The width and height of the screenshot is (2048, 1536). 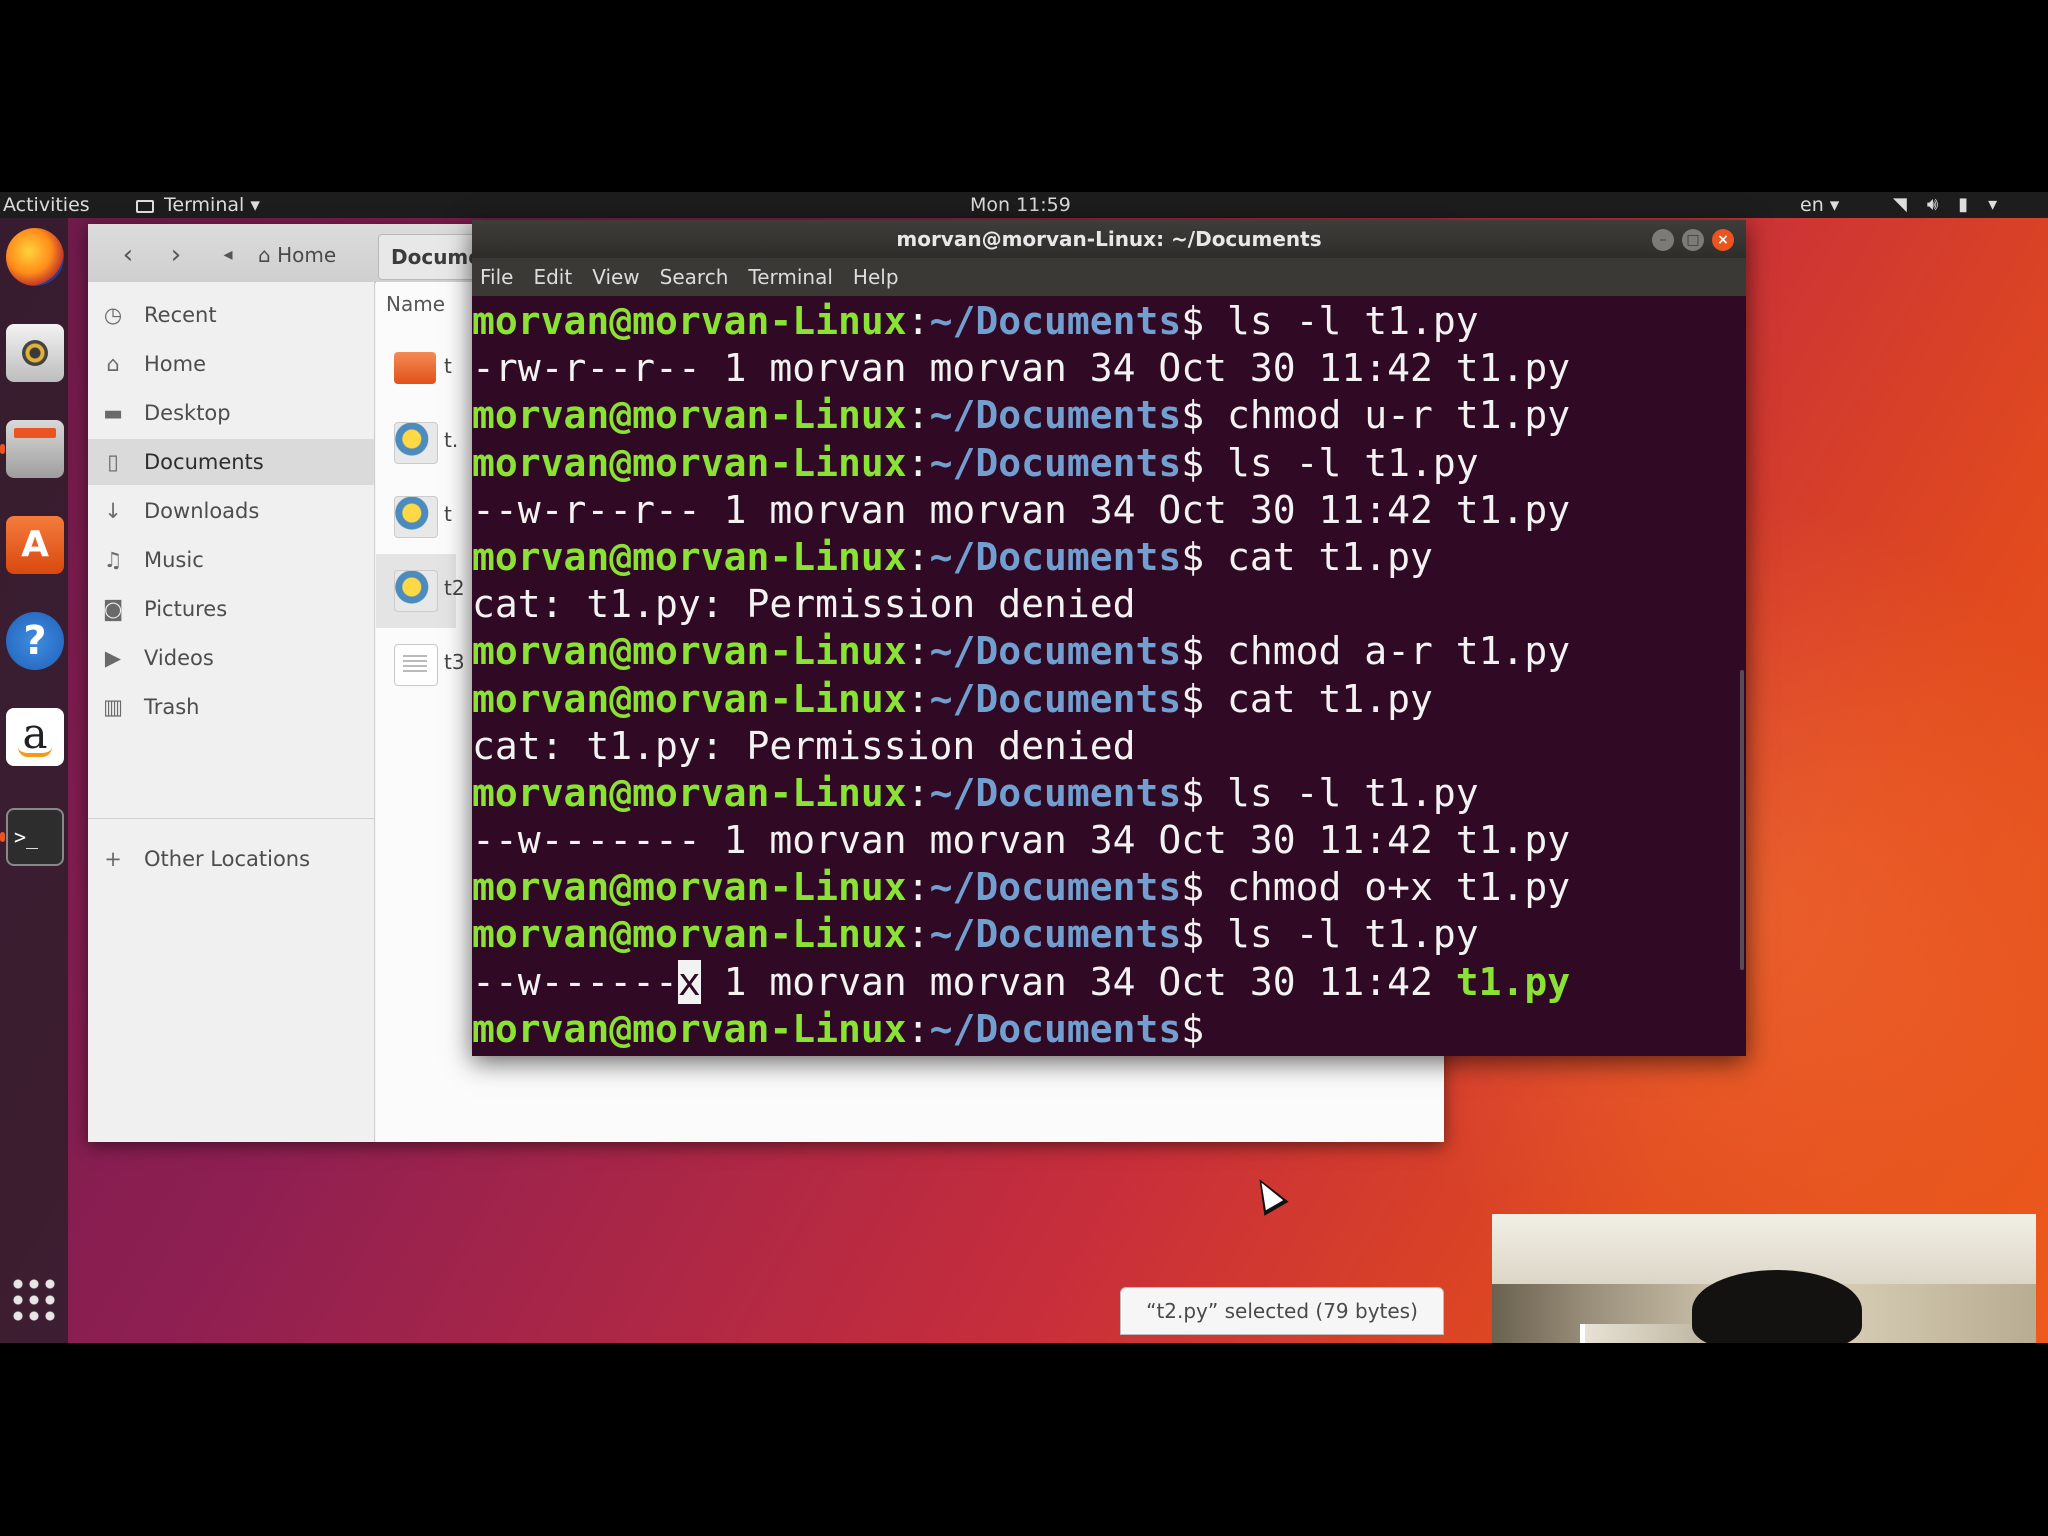 I want to click on sidebar-item-documents: ▯ Documents, so click(x=231, y=462).